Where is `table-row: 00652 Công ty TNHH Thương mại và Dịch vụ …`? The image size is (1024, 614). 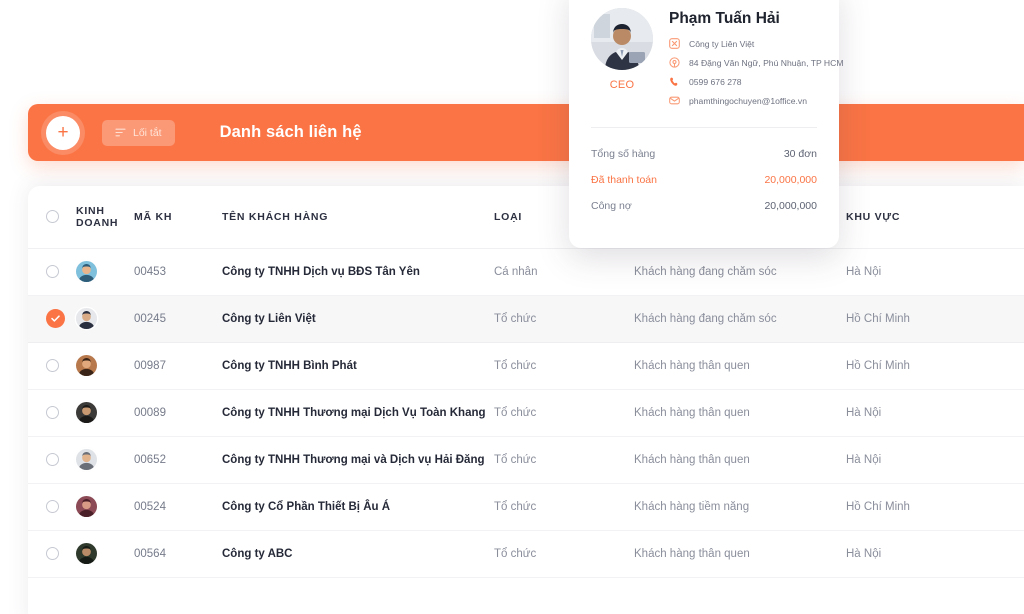
table-row: 00652 Công ty TNHH Thương mại và Dịch vụ … is located at coordinates (526, 460).